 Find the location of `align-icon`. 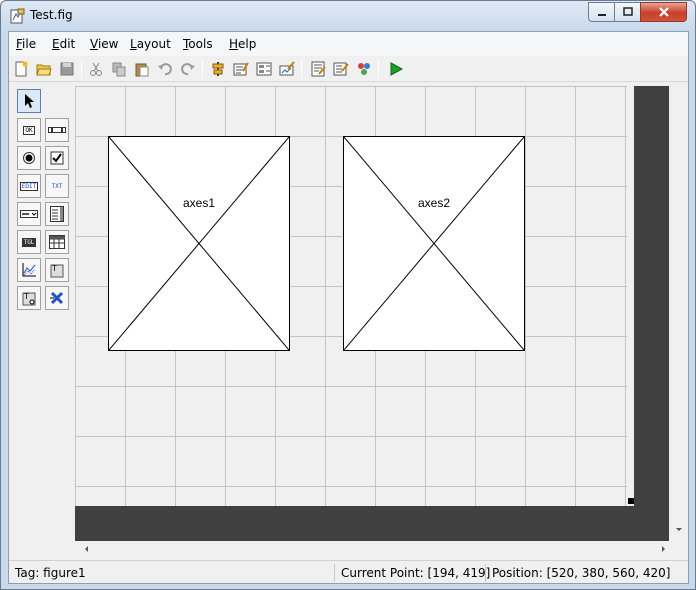

align-icon is located at coordinates (218, 69).